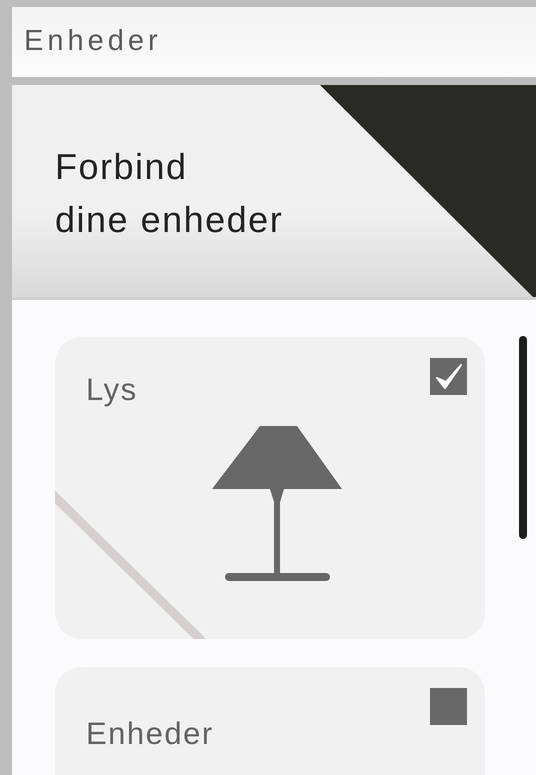  Describe the element at coordinates (112, 390) in the screenshot. I see `device-name: Lys` at that location.